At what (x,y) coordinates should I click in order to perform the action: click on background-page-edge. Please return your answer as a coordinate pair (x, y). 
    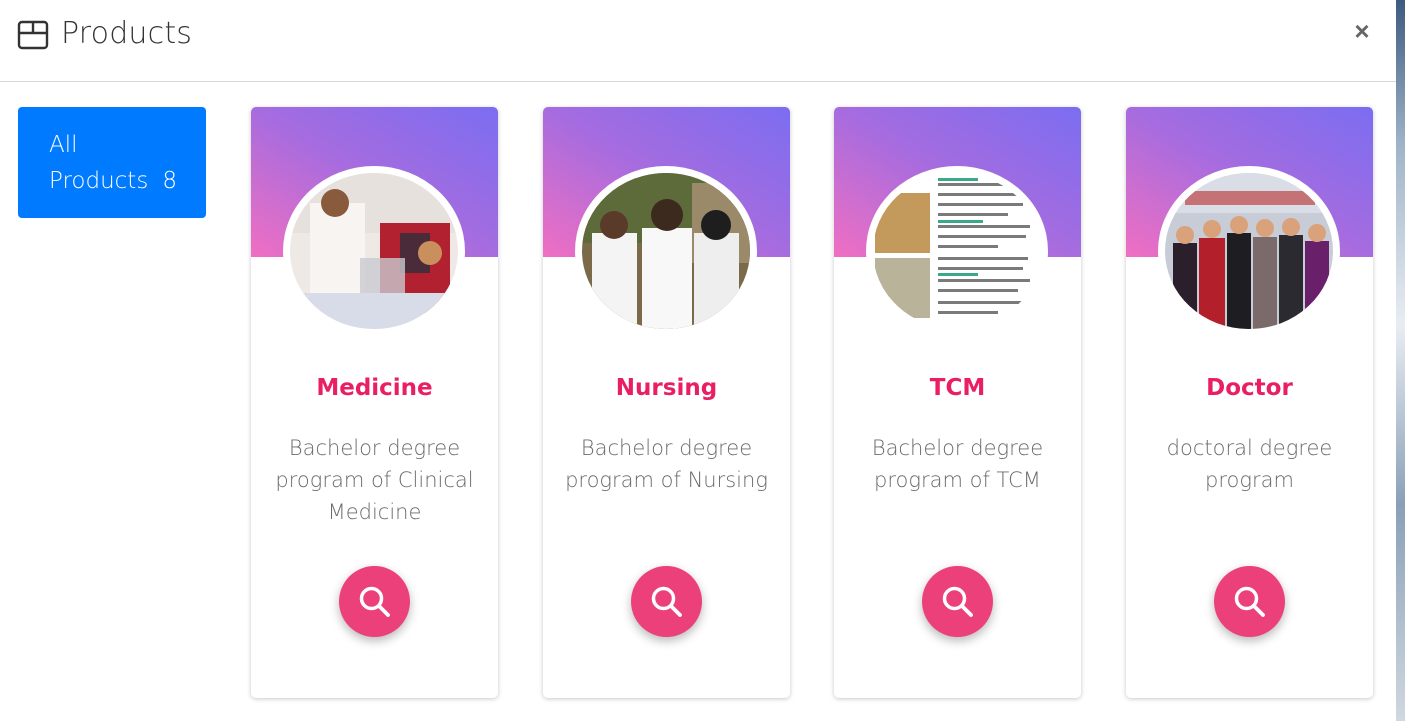
    Looking at the image, I should click on (1400, 360).